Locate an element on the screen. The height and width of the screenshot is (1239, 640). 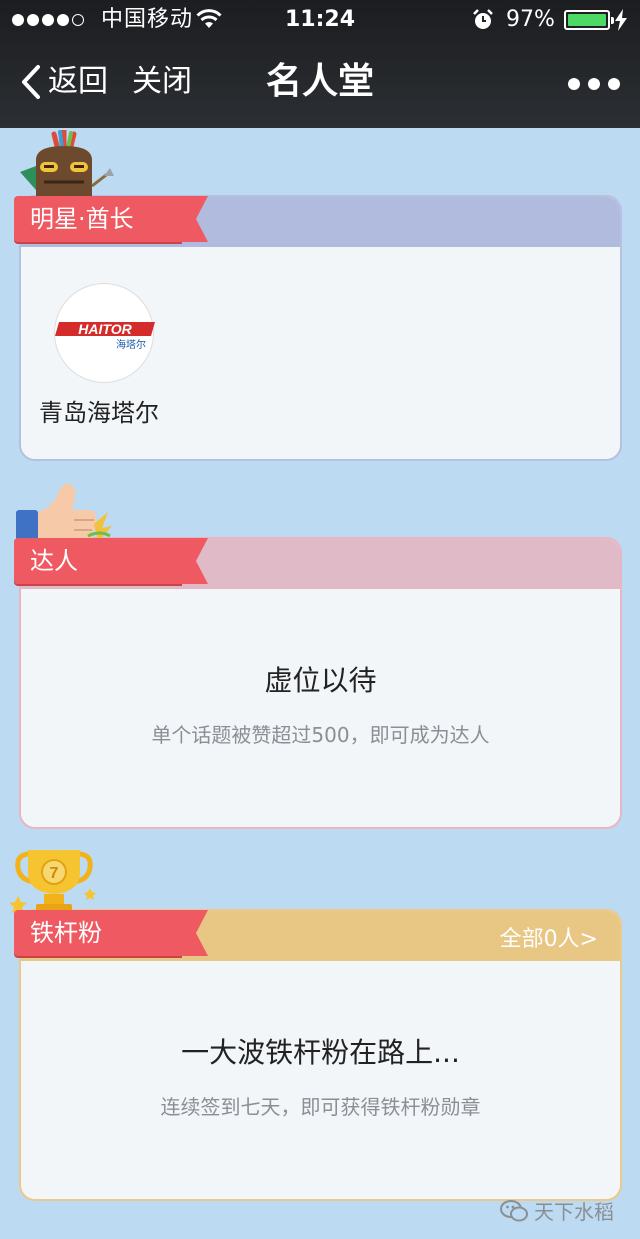
page-title: 名人堂 is located at coordinates (319, 81).